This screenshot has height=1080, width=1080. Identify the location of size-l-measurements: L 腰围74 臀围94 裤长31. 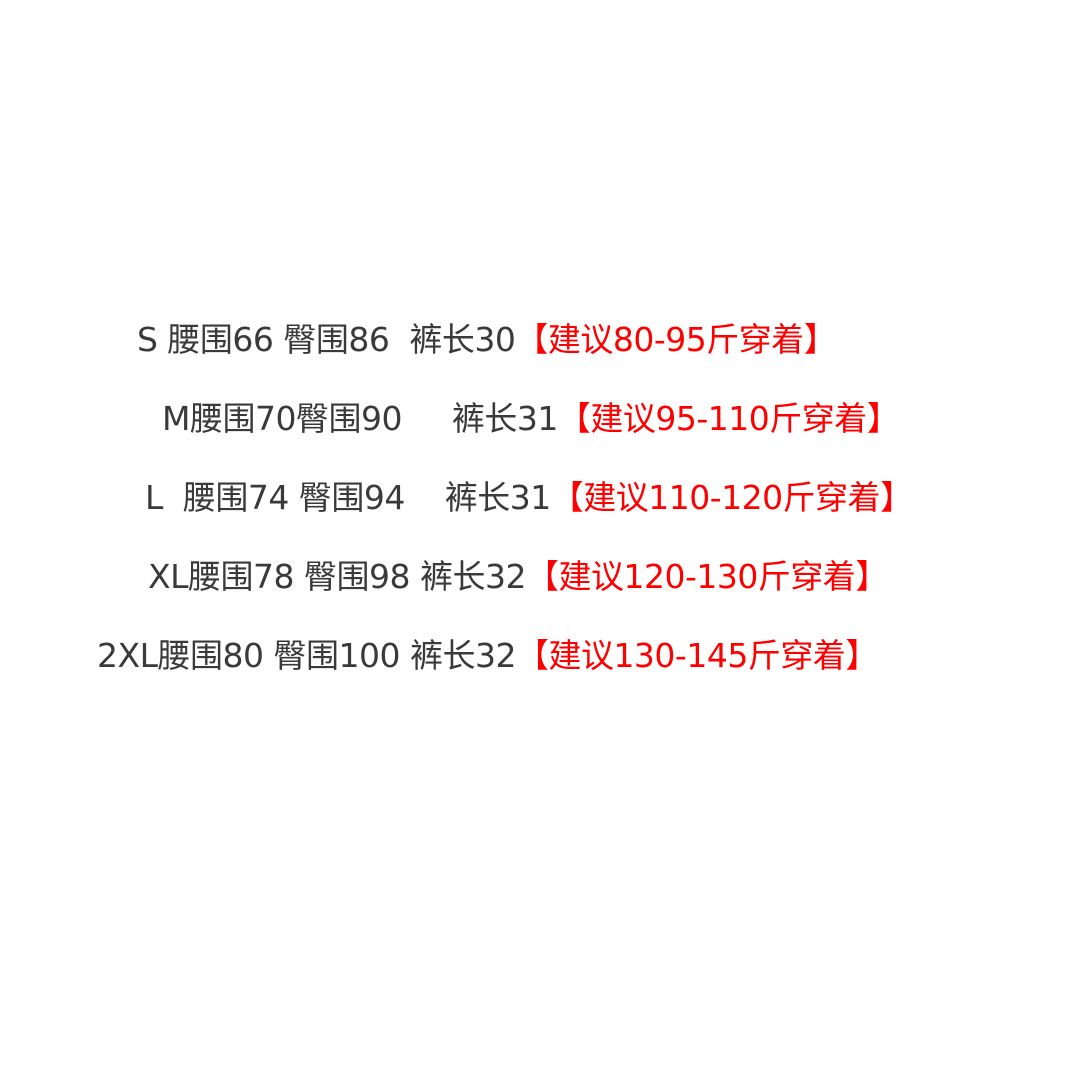
(348, 497).